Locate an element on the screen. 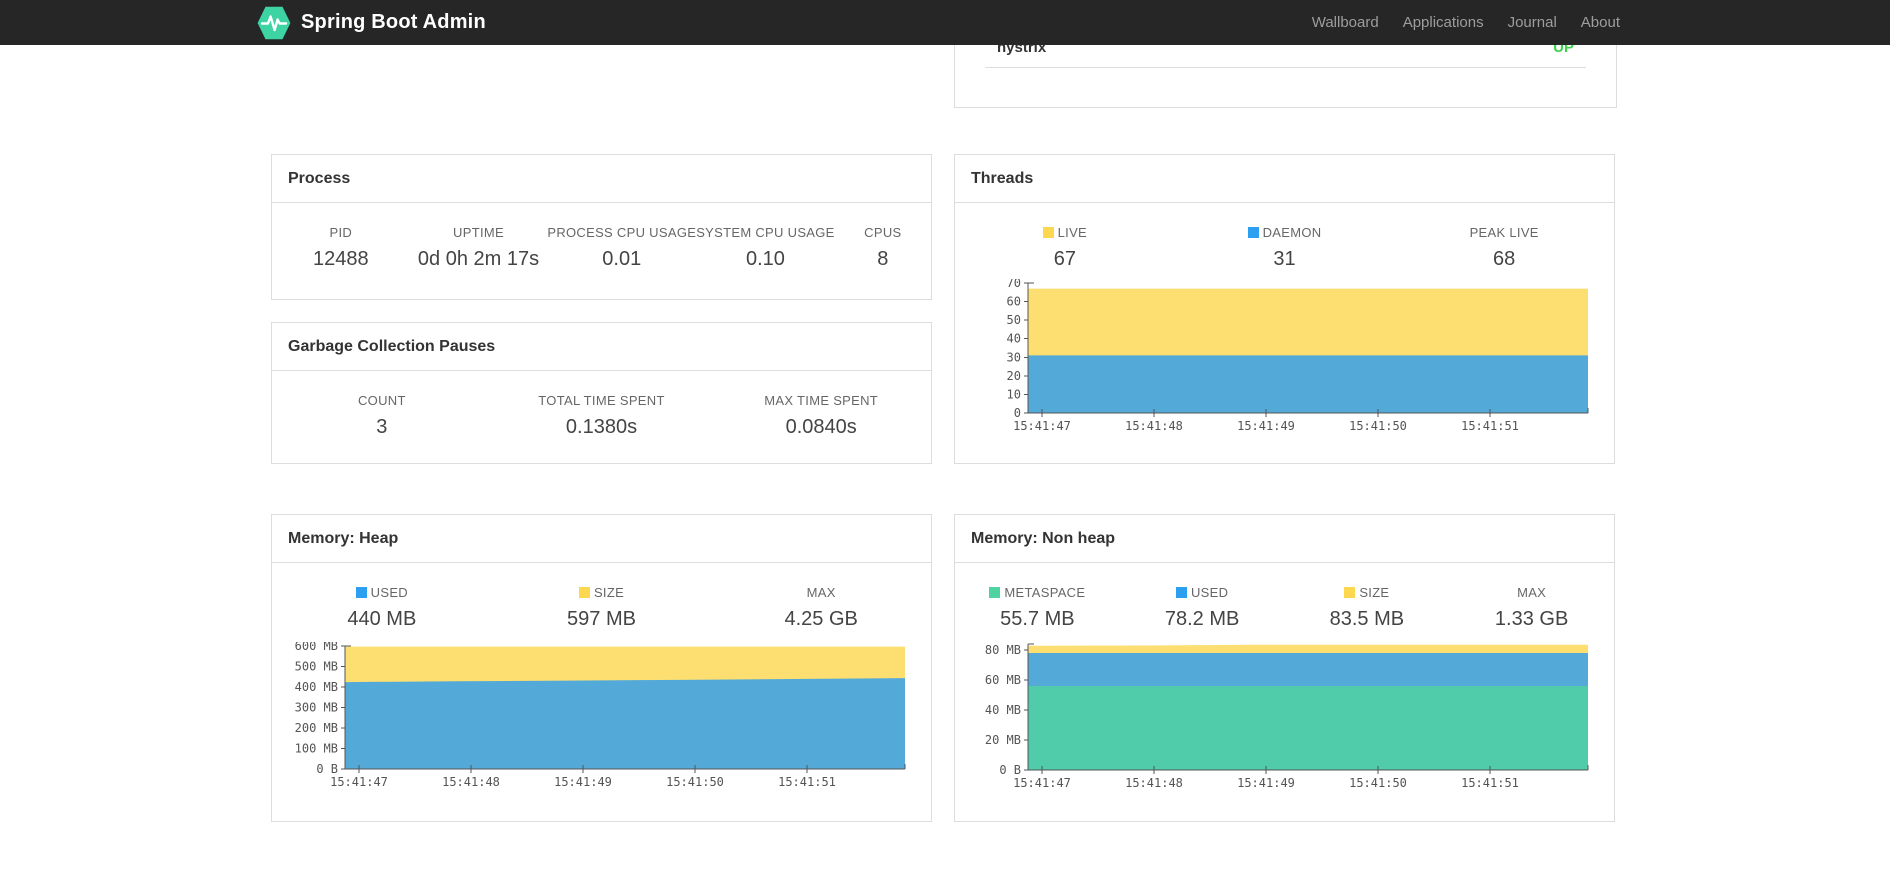  metric-value: 55.7 MB is located at coordinates (1037, 619).